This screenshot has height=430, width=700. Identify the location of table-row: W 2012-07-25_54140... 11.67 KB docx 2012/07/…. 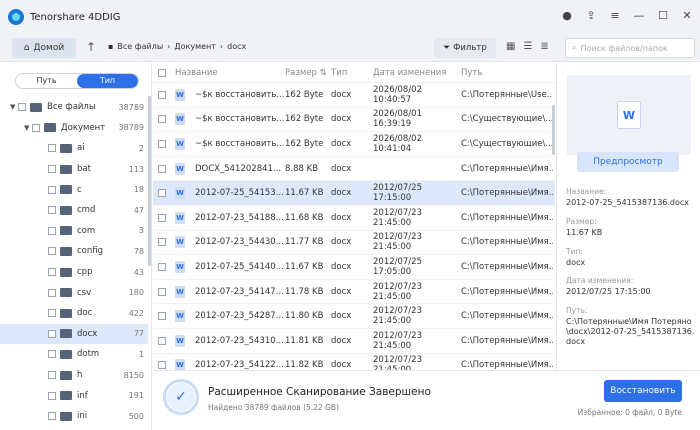
(354, 267).